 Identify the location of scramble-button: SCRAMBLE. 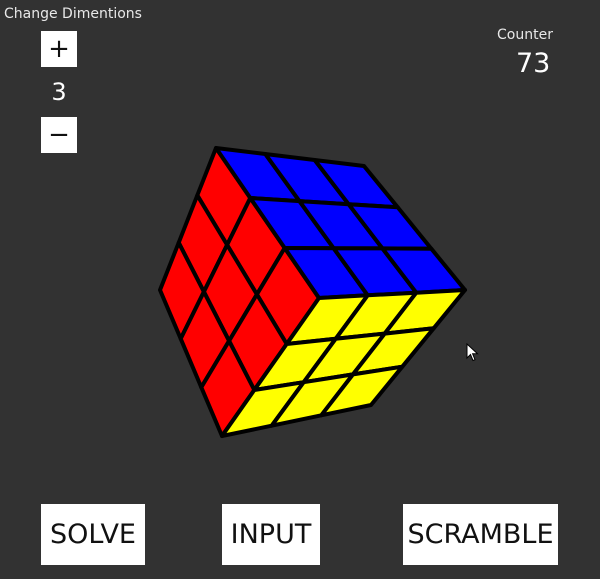
(480, 534).